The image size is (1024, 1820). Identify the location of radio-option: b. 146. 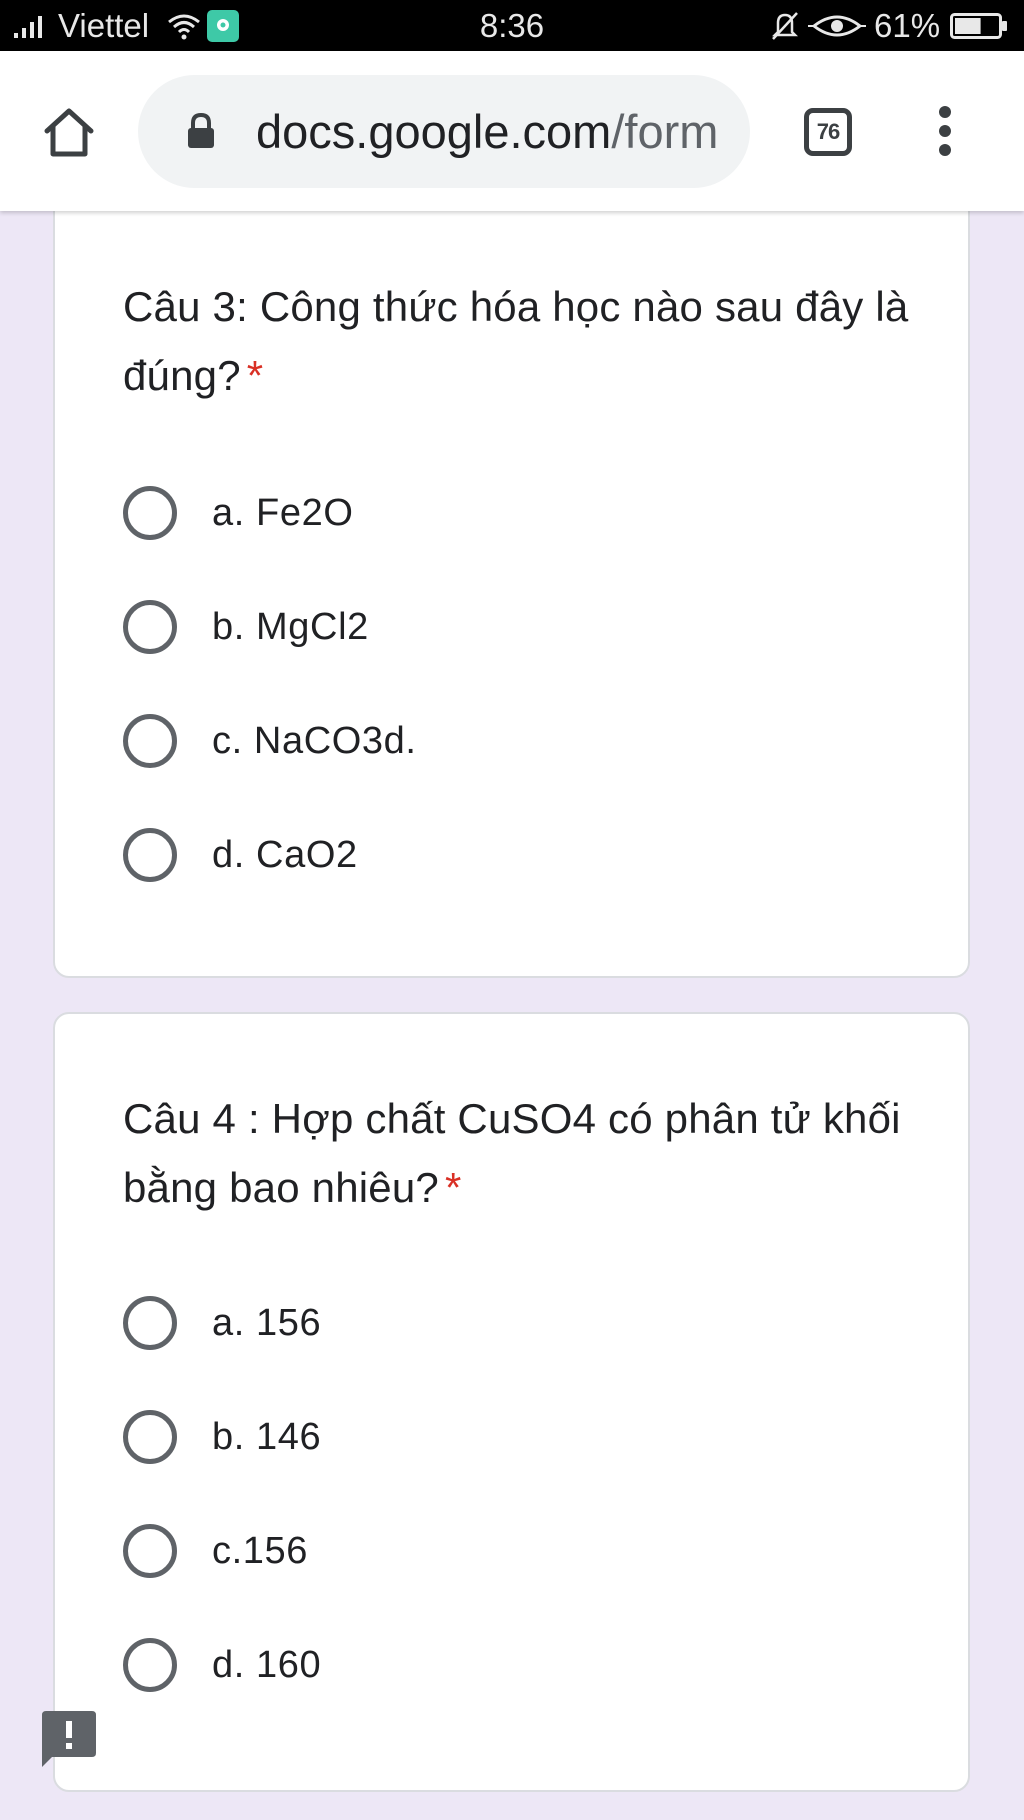
(503, 1437).